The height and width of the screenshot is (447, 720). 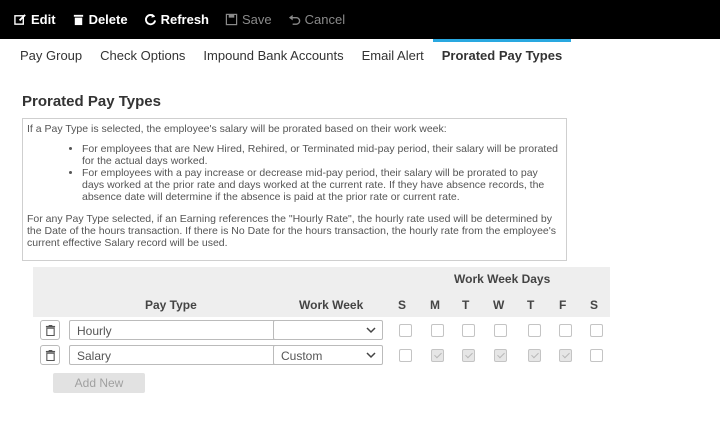 I want to click on table-row: Hourly, so click(x=321, y=331).